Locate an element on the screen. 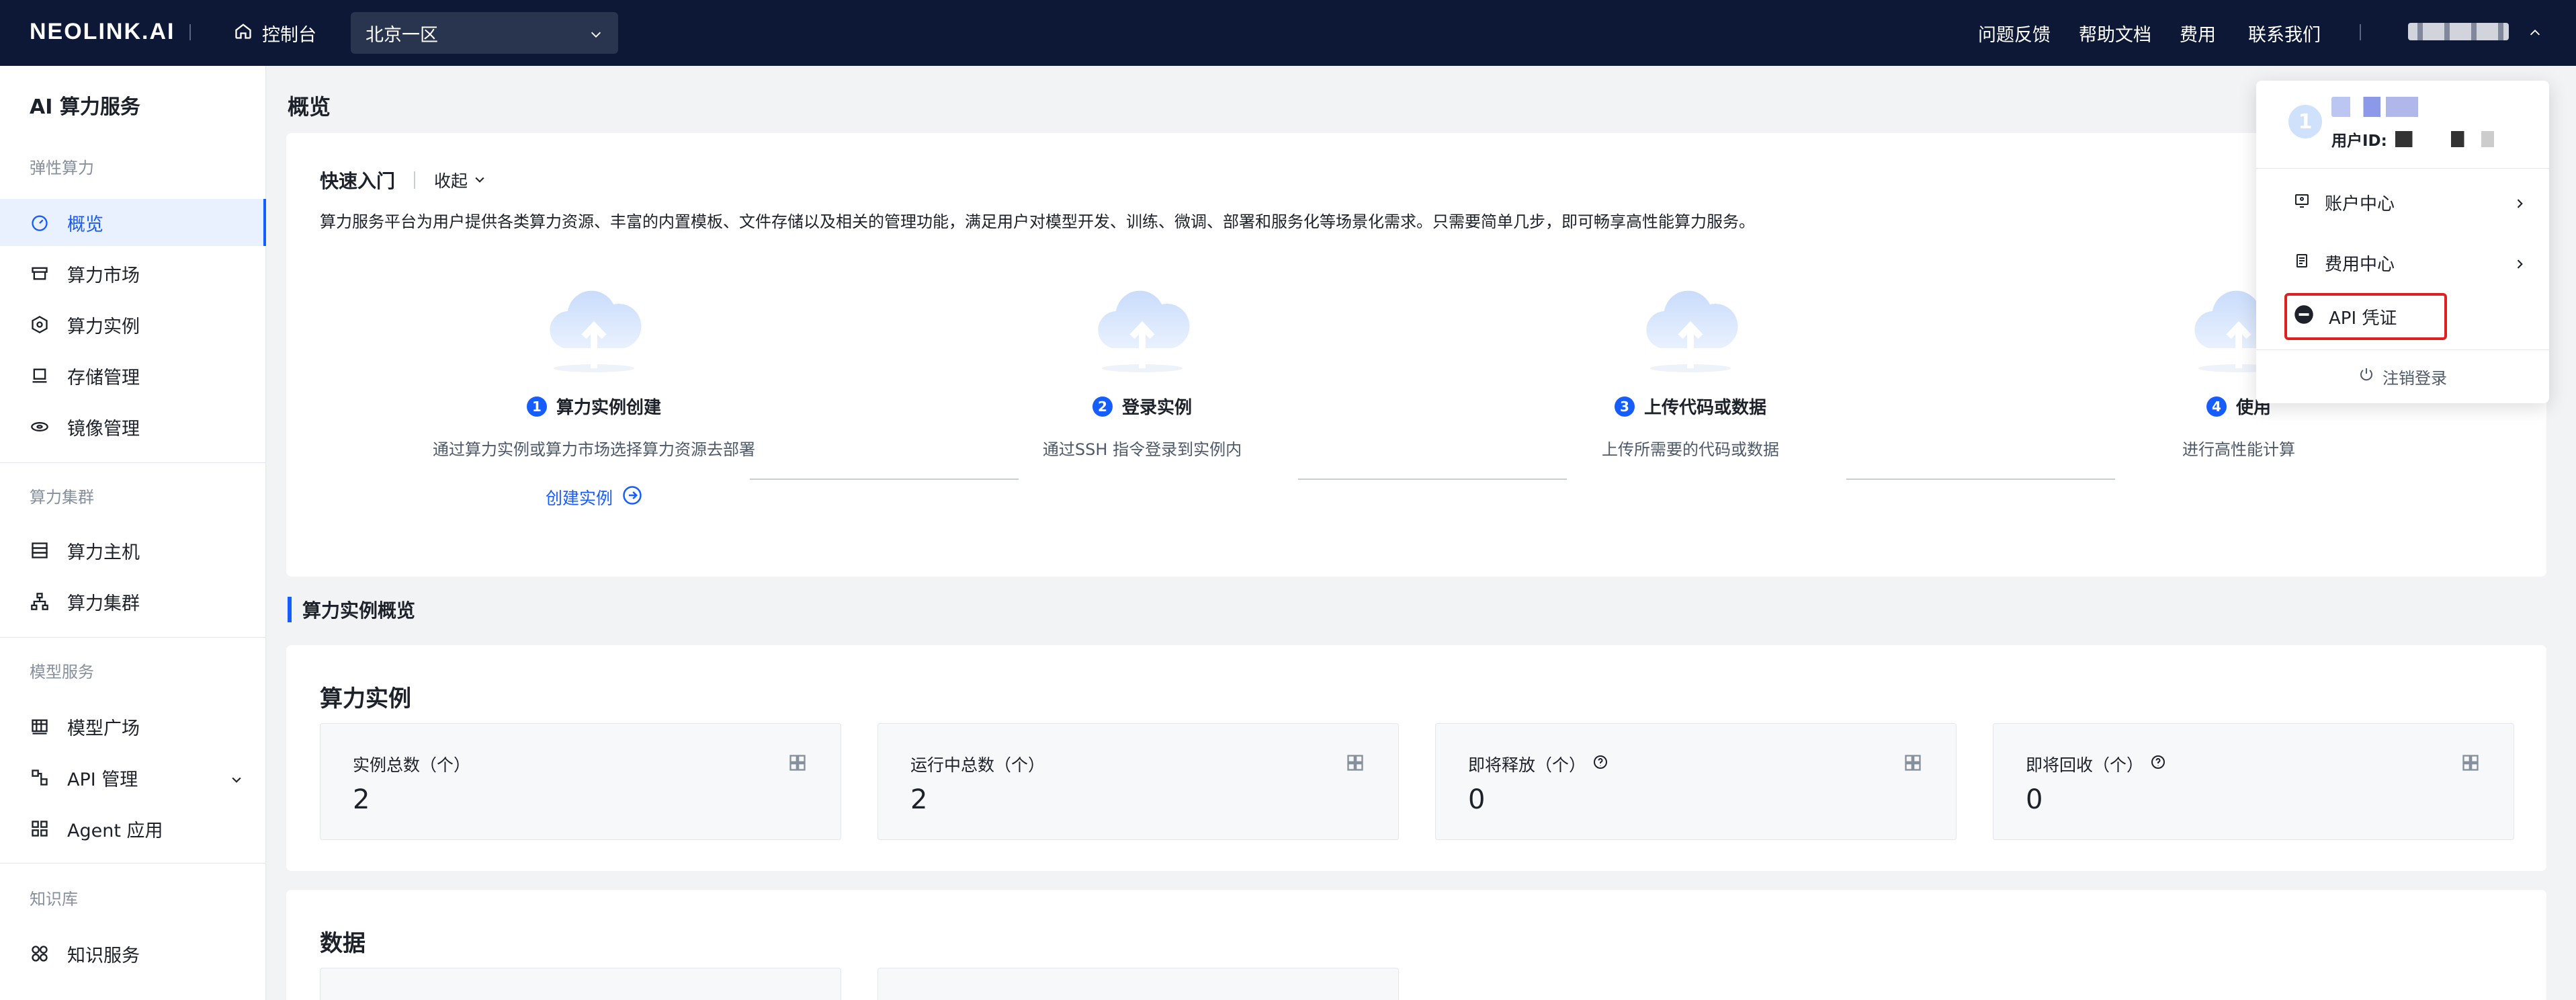 The image size is (2576, 1000). user-id: 用户ID: is located at coordinates (2417, 139).